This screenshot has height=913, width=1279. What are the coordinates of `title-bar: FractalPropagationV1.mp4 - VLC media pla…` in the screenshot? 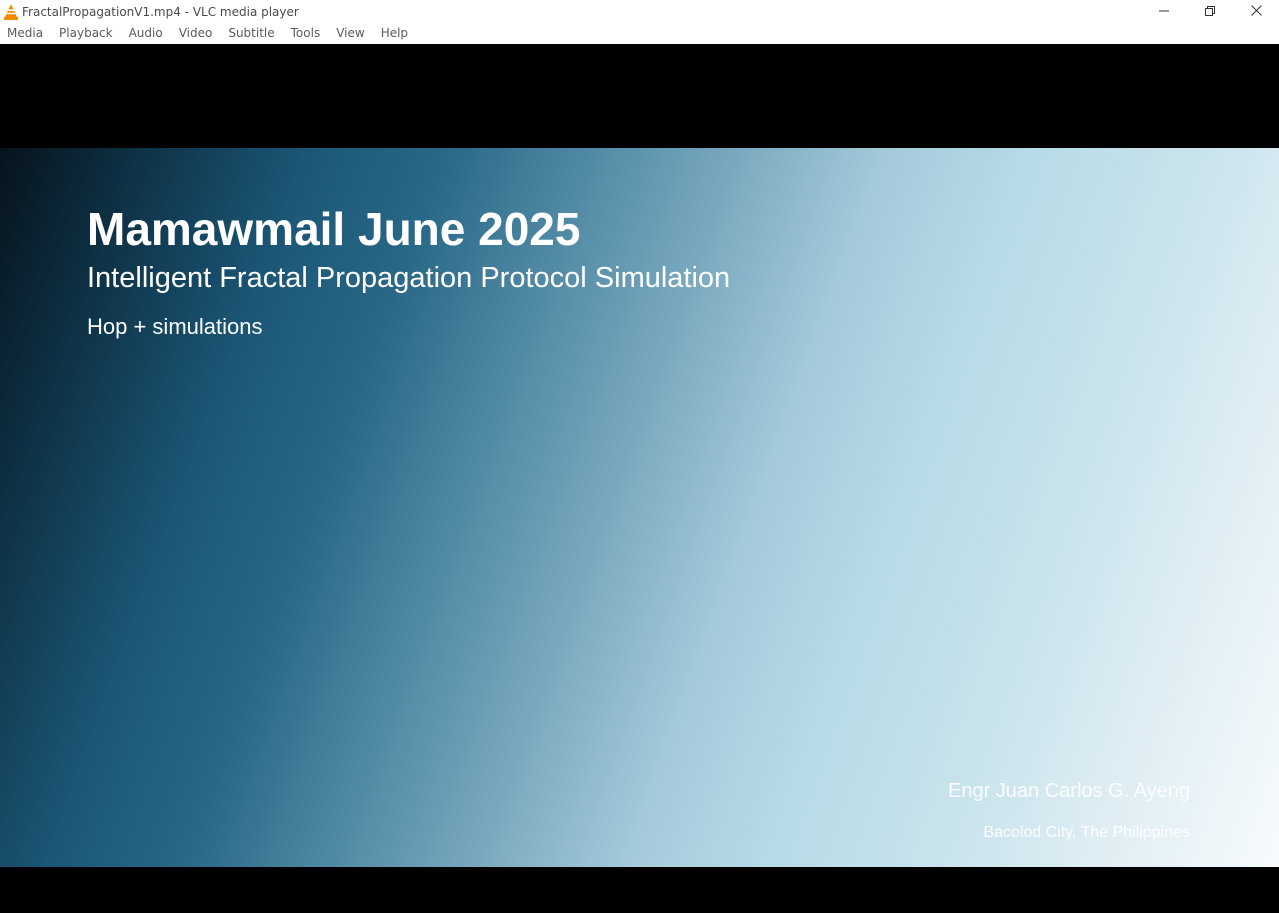 It's located at (639, 11).